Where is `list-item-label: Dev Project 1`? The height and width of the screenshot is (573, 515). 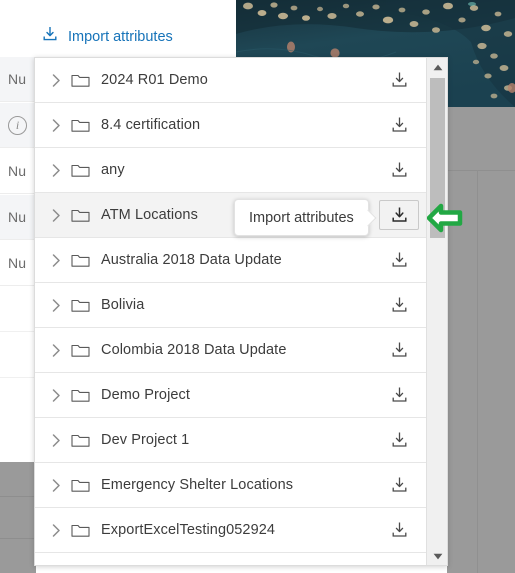
list-item-label: Dev Project 1 is located at coordinates (145, 440).